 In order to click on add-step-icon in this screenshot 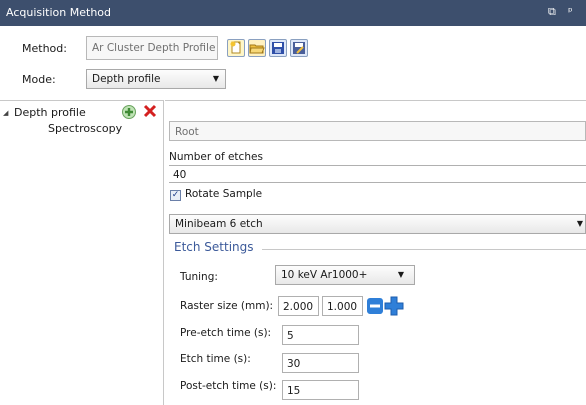, I will do `click(129, 113)`.